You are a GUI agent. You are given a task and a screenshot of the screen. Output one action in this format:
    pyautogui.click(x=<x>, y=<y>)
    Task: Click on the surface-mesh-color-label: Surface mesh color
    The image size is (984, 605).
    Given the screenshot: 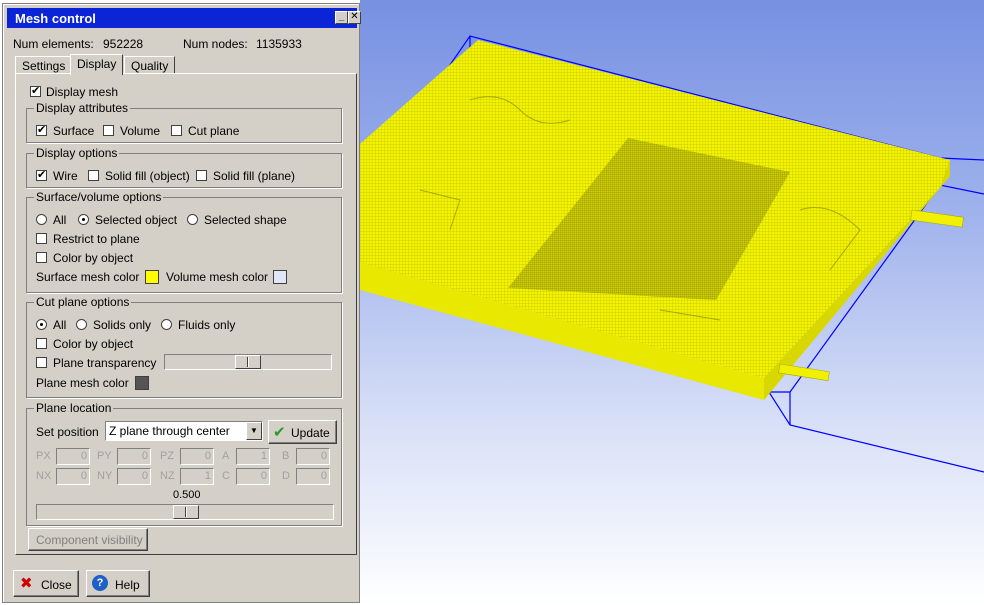 What is the action you would take?
    pyautogui.click(x=88, y=277)
    